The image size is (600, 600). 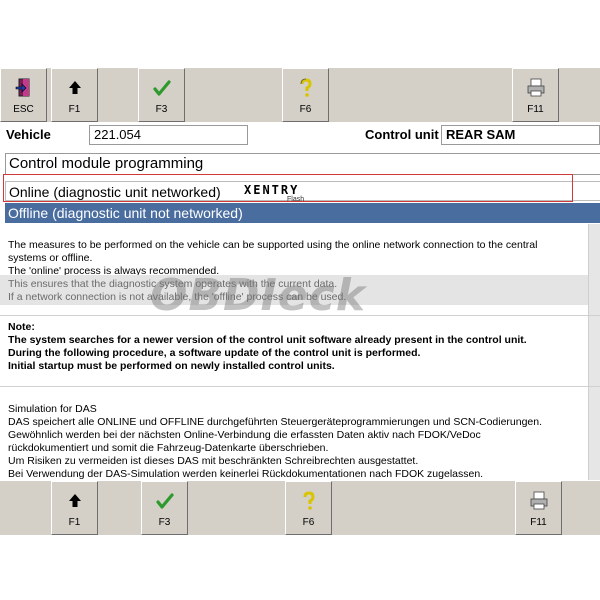 I want to click on bottom-toolbar: F1 F3 F6 F11, so click(x=300, y=508).